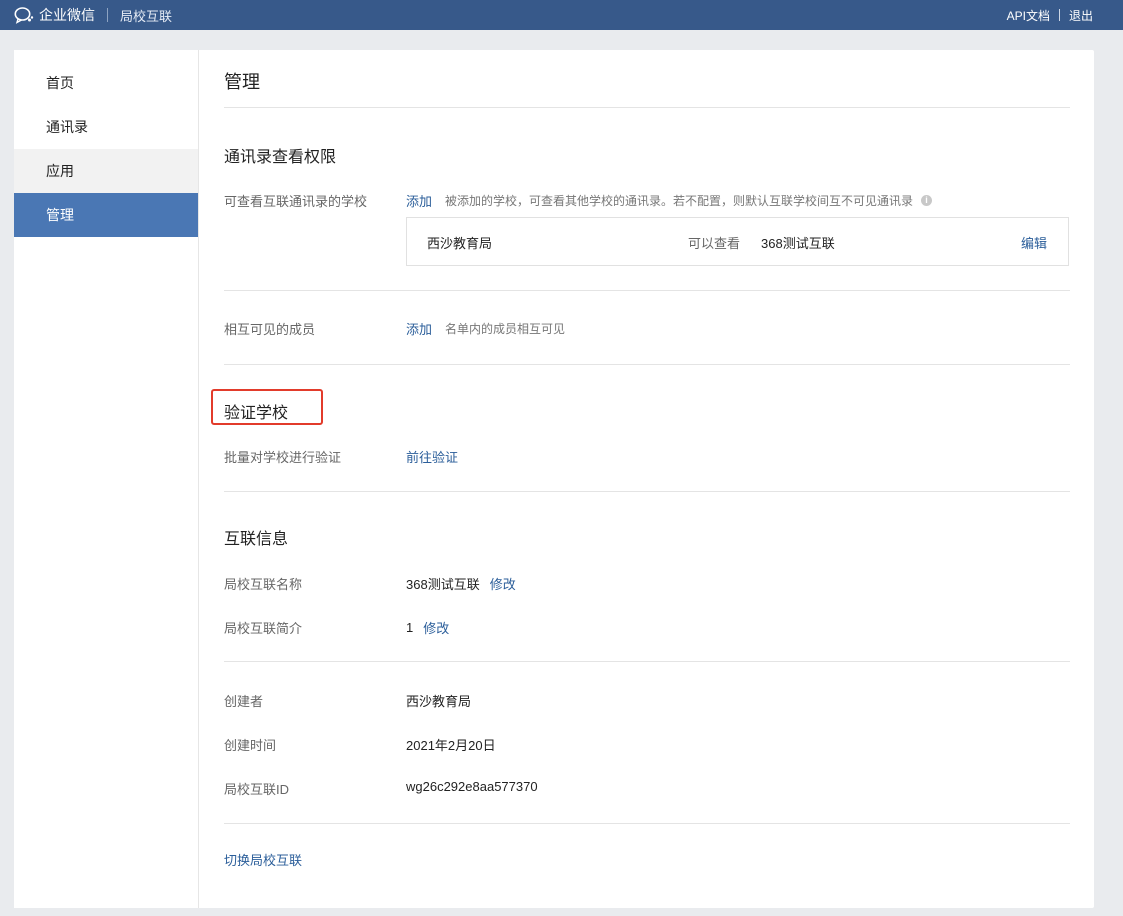  Describe the element at coordinates (439, 701) in the screenshot. I see `creator-value: 西沙教育局` at that location.